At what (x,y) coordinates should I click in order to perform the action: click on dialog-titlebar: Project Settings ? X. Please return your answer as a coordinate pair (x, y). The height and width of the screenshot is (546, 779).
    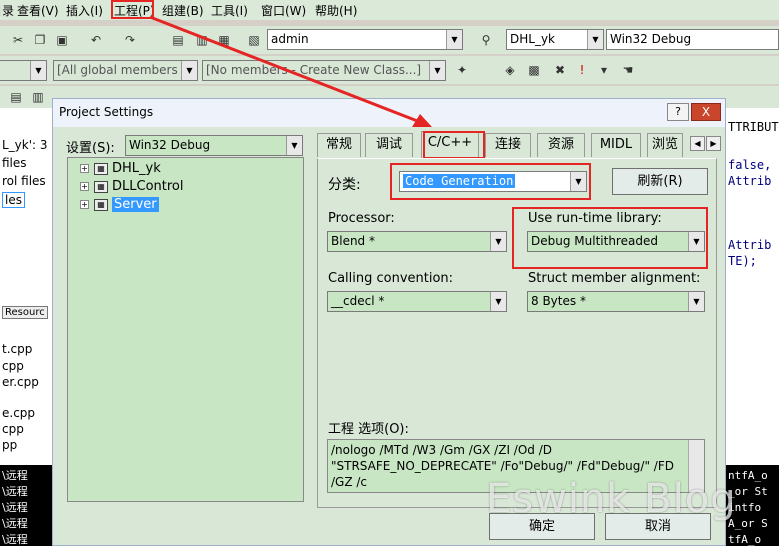
    Looking at the image, I should click on (389, 113).